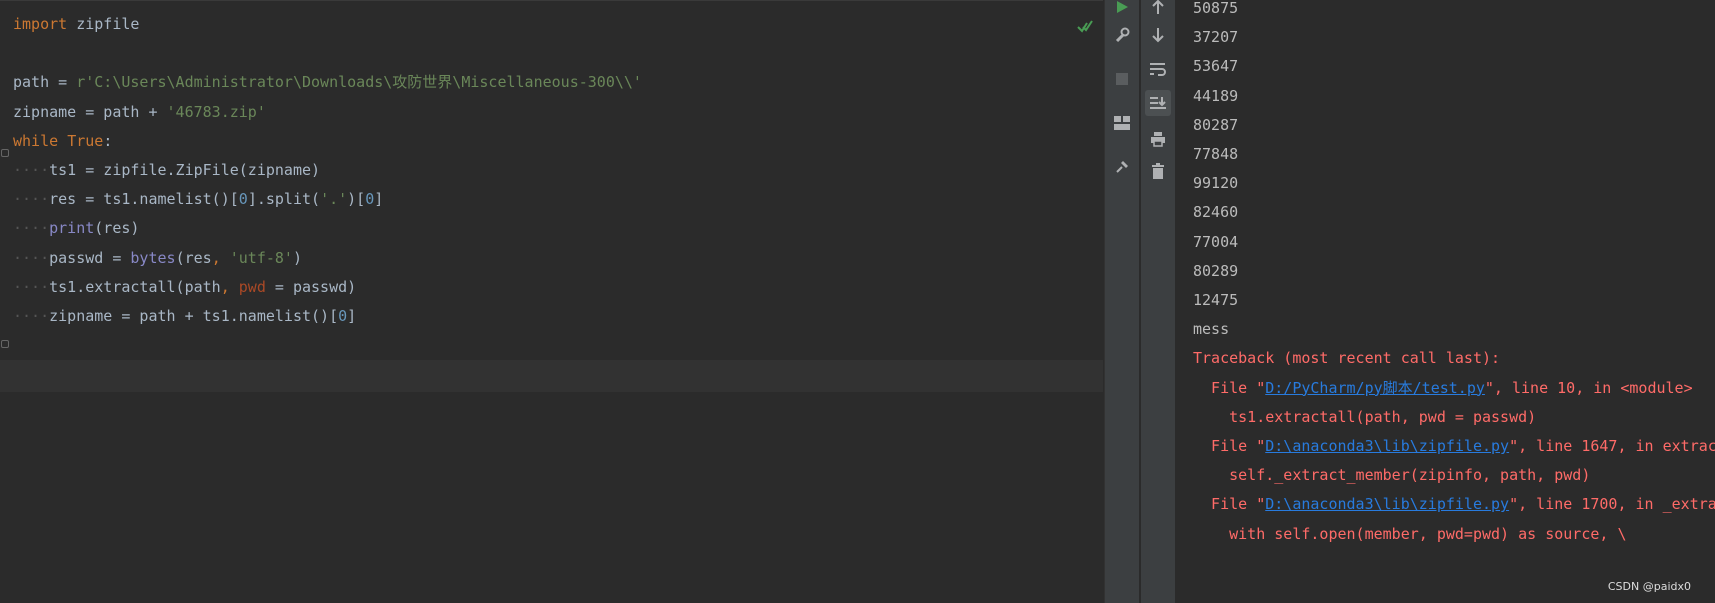 The width and height of the screenshot is (1715, 603). I want to click on console-toolbar, so click(1158, 301).